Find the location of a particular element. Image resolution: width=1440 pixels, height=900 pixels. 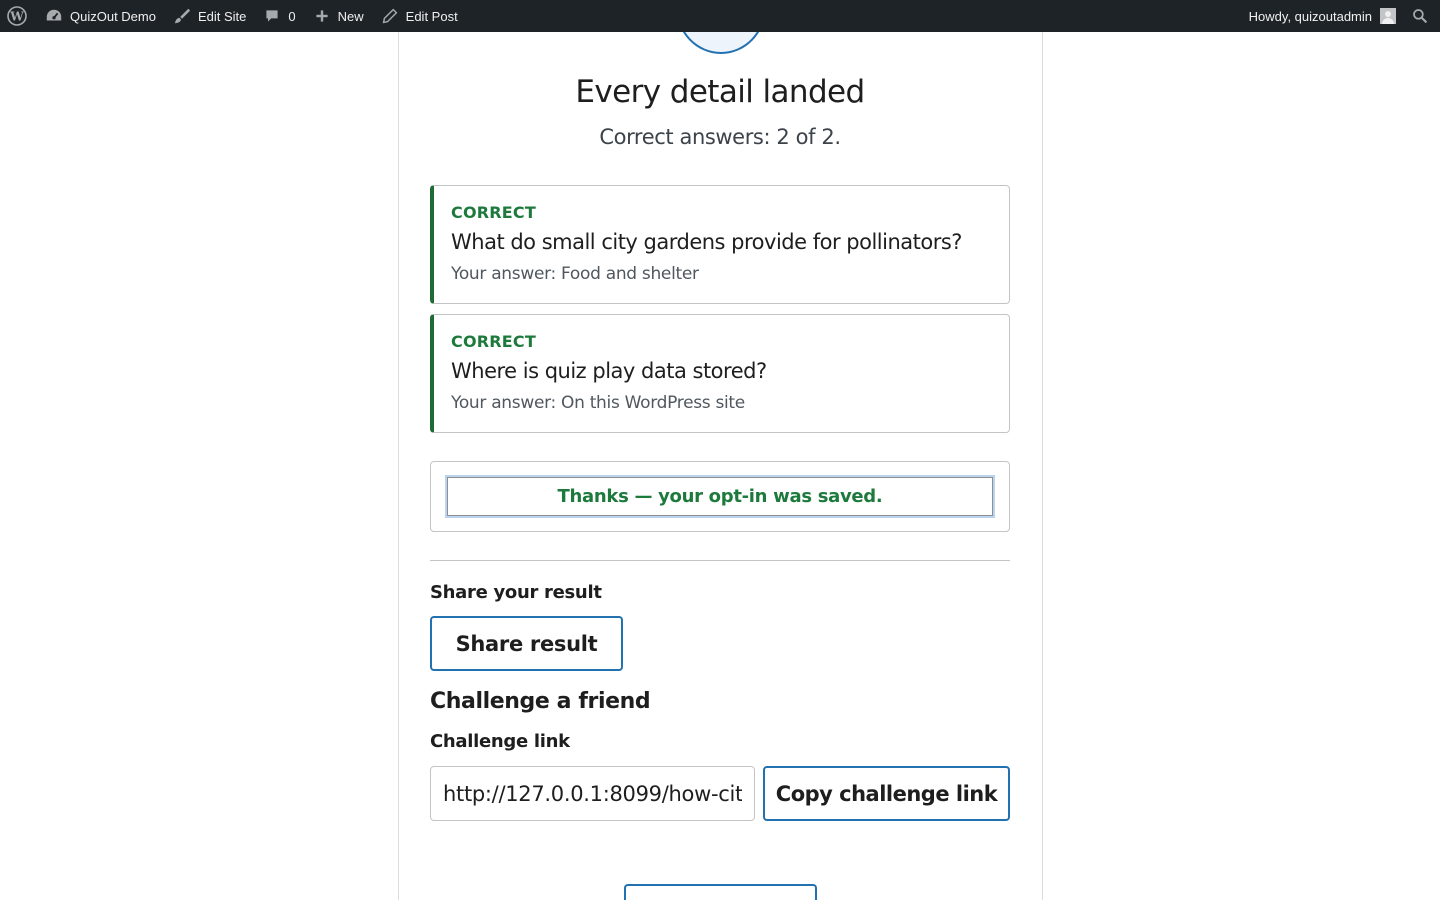

avatar is located at coordinates (1388, 16).